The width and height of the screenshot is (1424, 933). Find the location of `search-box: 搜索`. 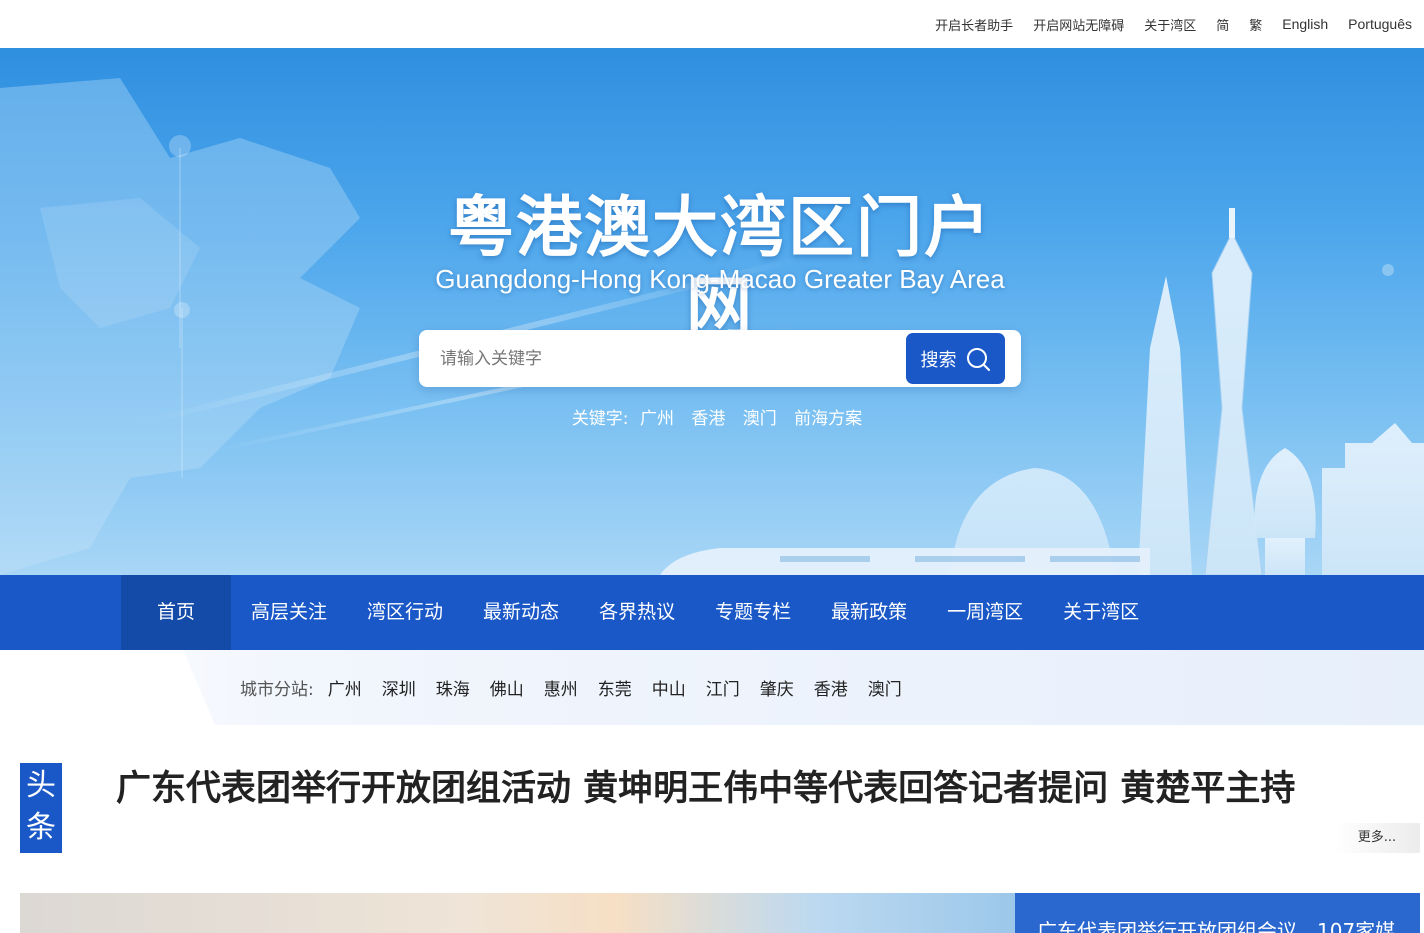

search-box: 搜索 is located at coordinates (720, 358).